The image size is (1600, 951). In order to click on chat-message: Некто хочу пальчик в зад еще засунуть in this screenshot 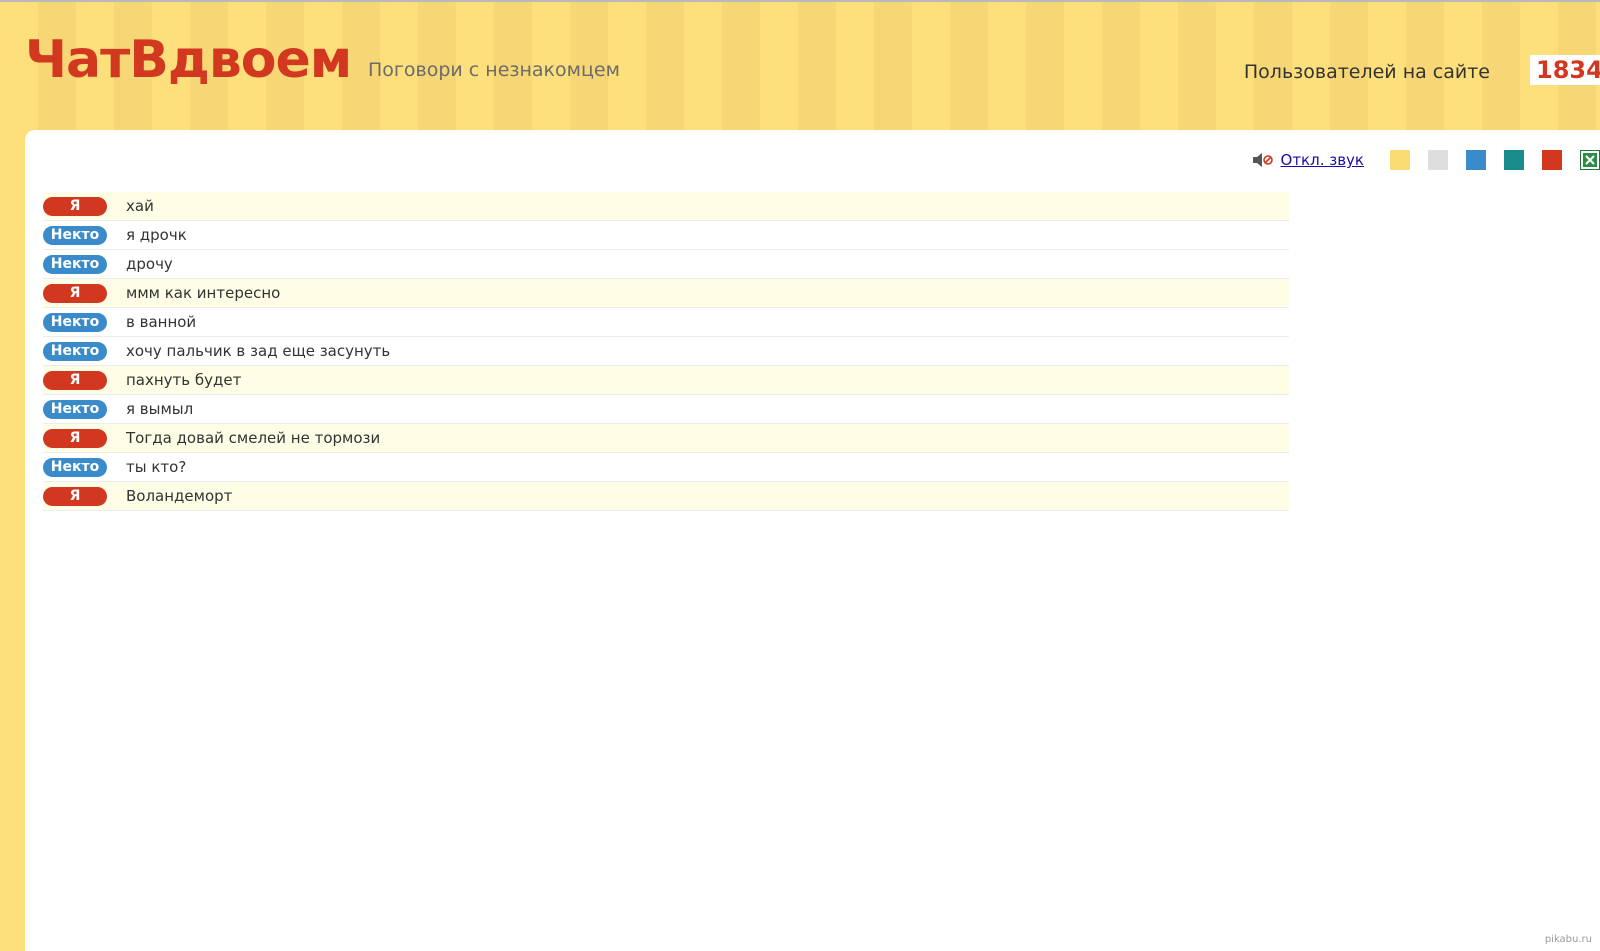, I will do `click(666, 351)`.